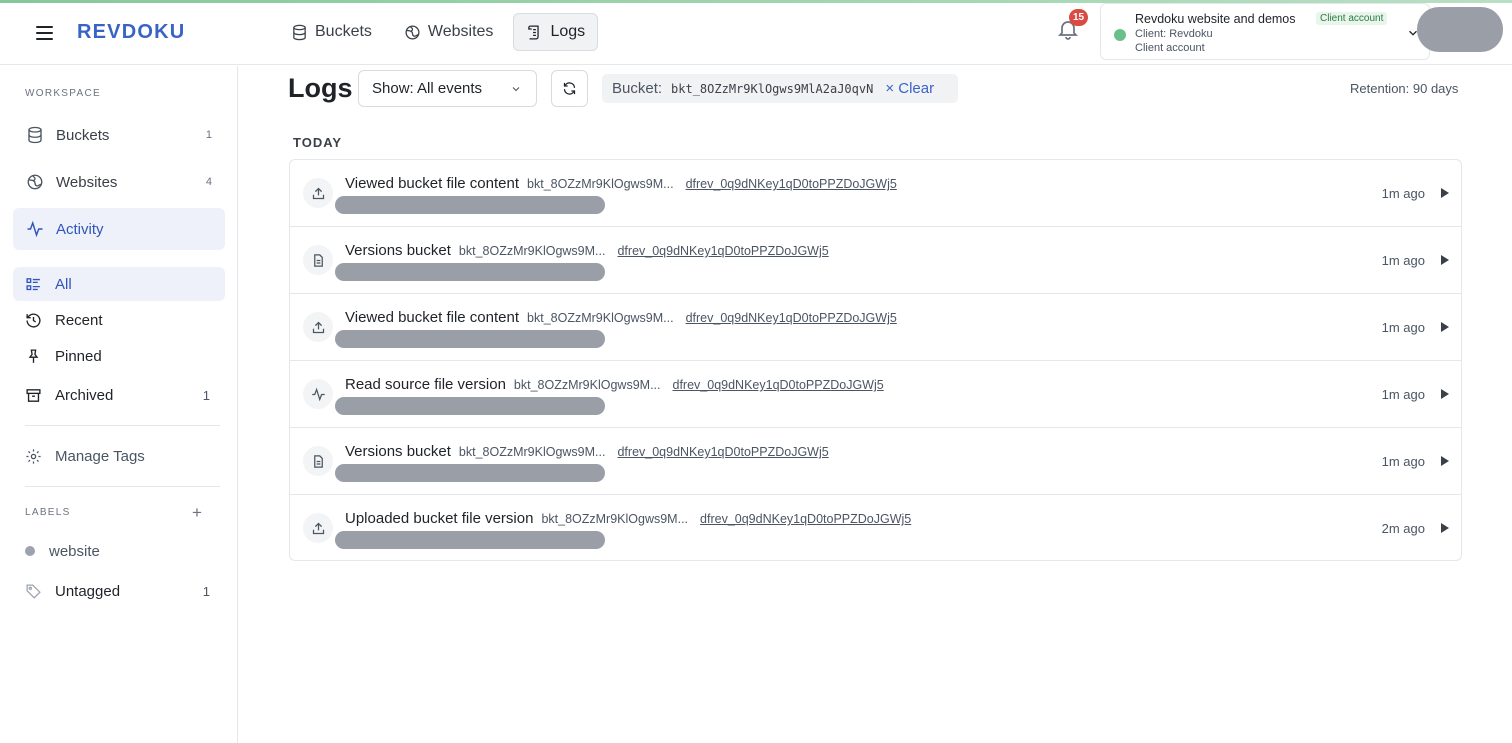 The height and width of the screenshot is (743, 1512). What do you see at coordinates (331, 32) in the screenshot?
I see `nav-buckets: Buckets` at bounding box center [331, 32].